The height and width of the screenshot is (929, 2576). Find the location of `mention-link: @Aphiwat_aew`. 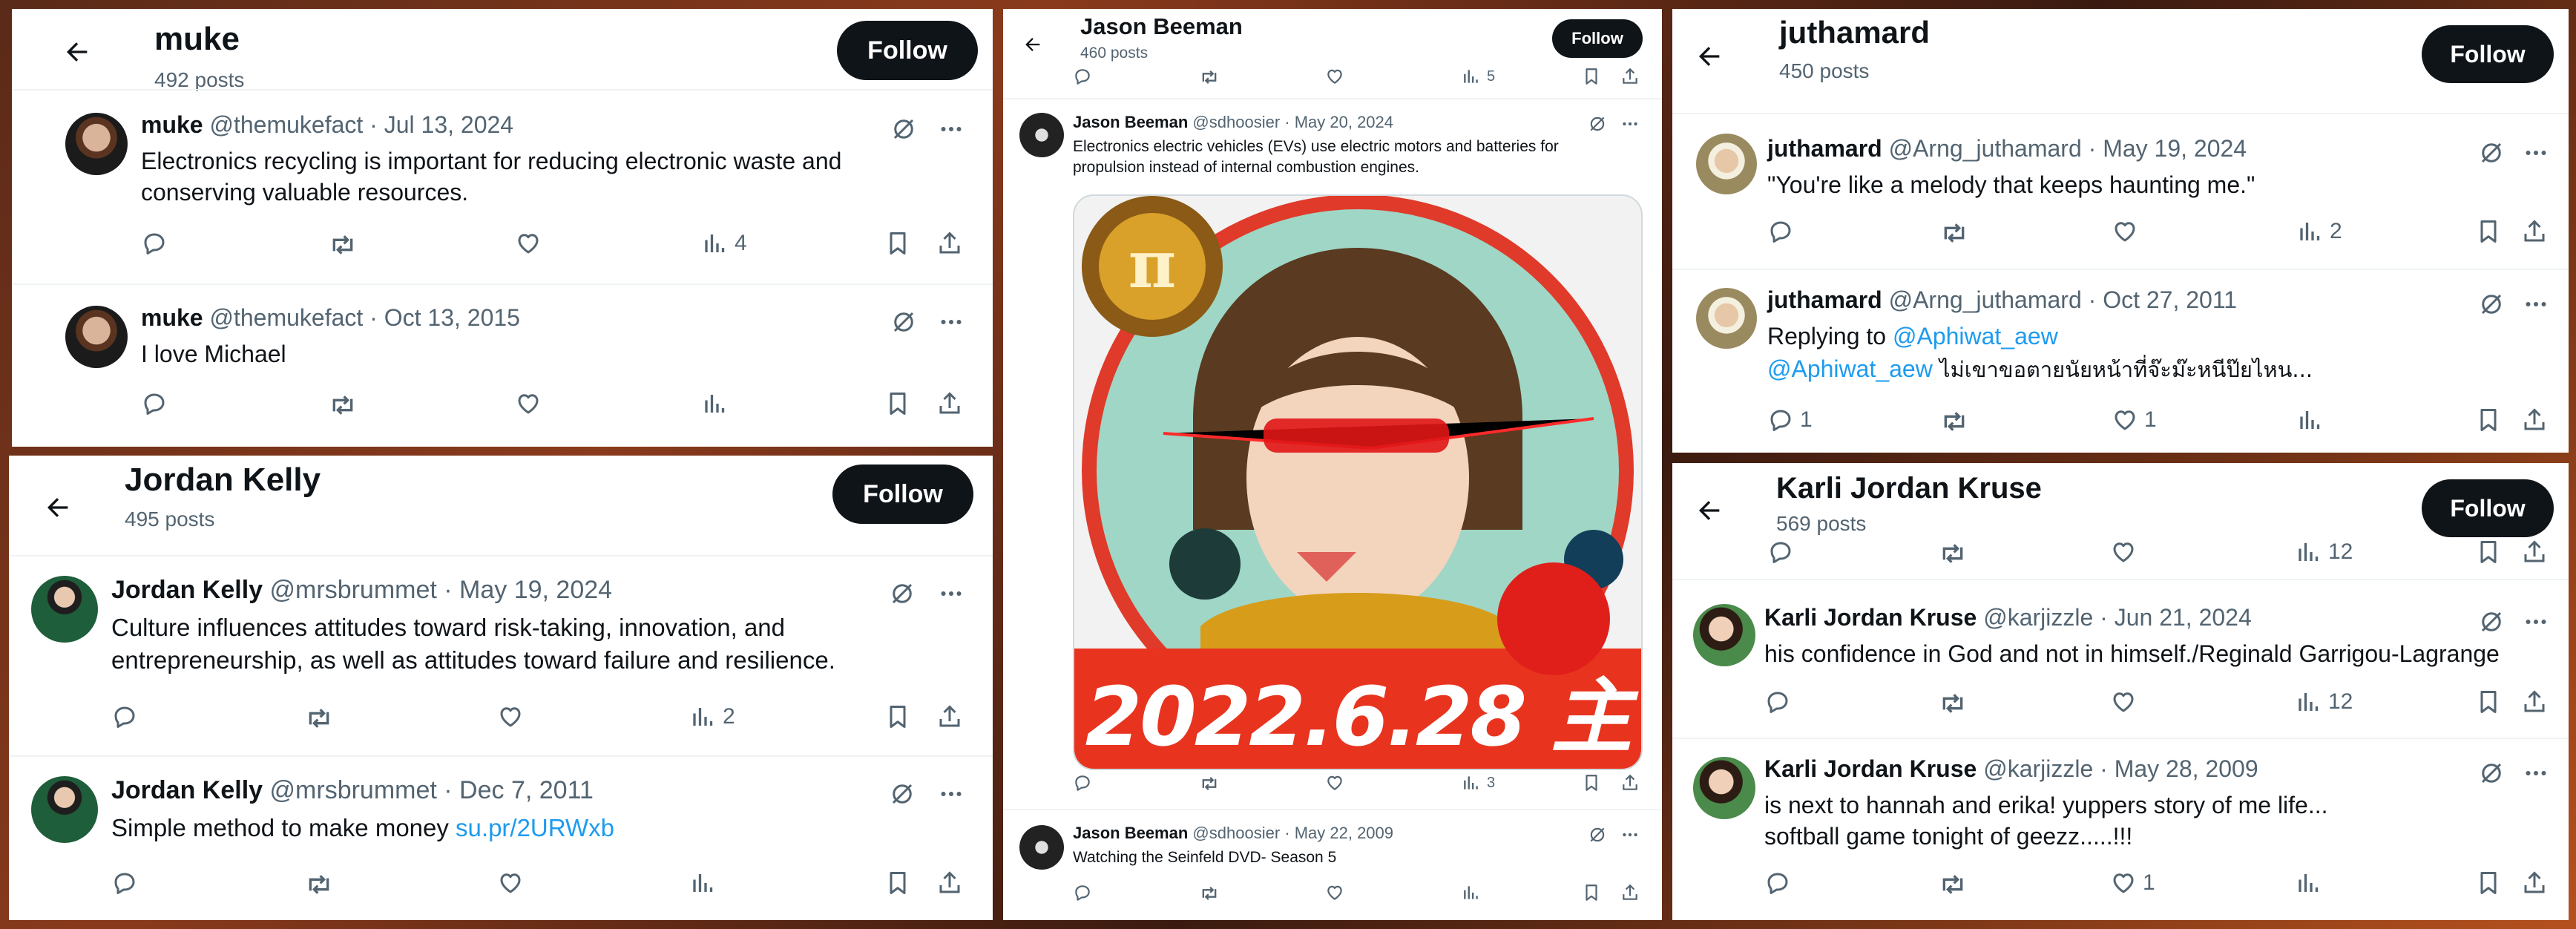

mention-link: @Aphiwat_aew is located at coordinates (1850, 368).